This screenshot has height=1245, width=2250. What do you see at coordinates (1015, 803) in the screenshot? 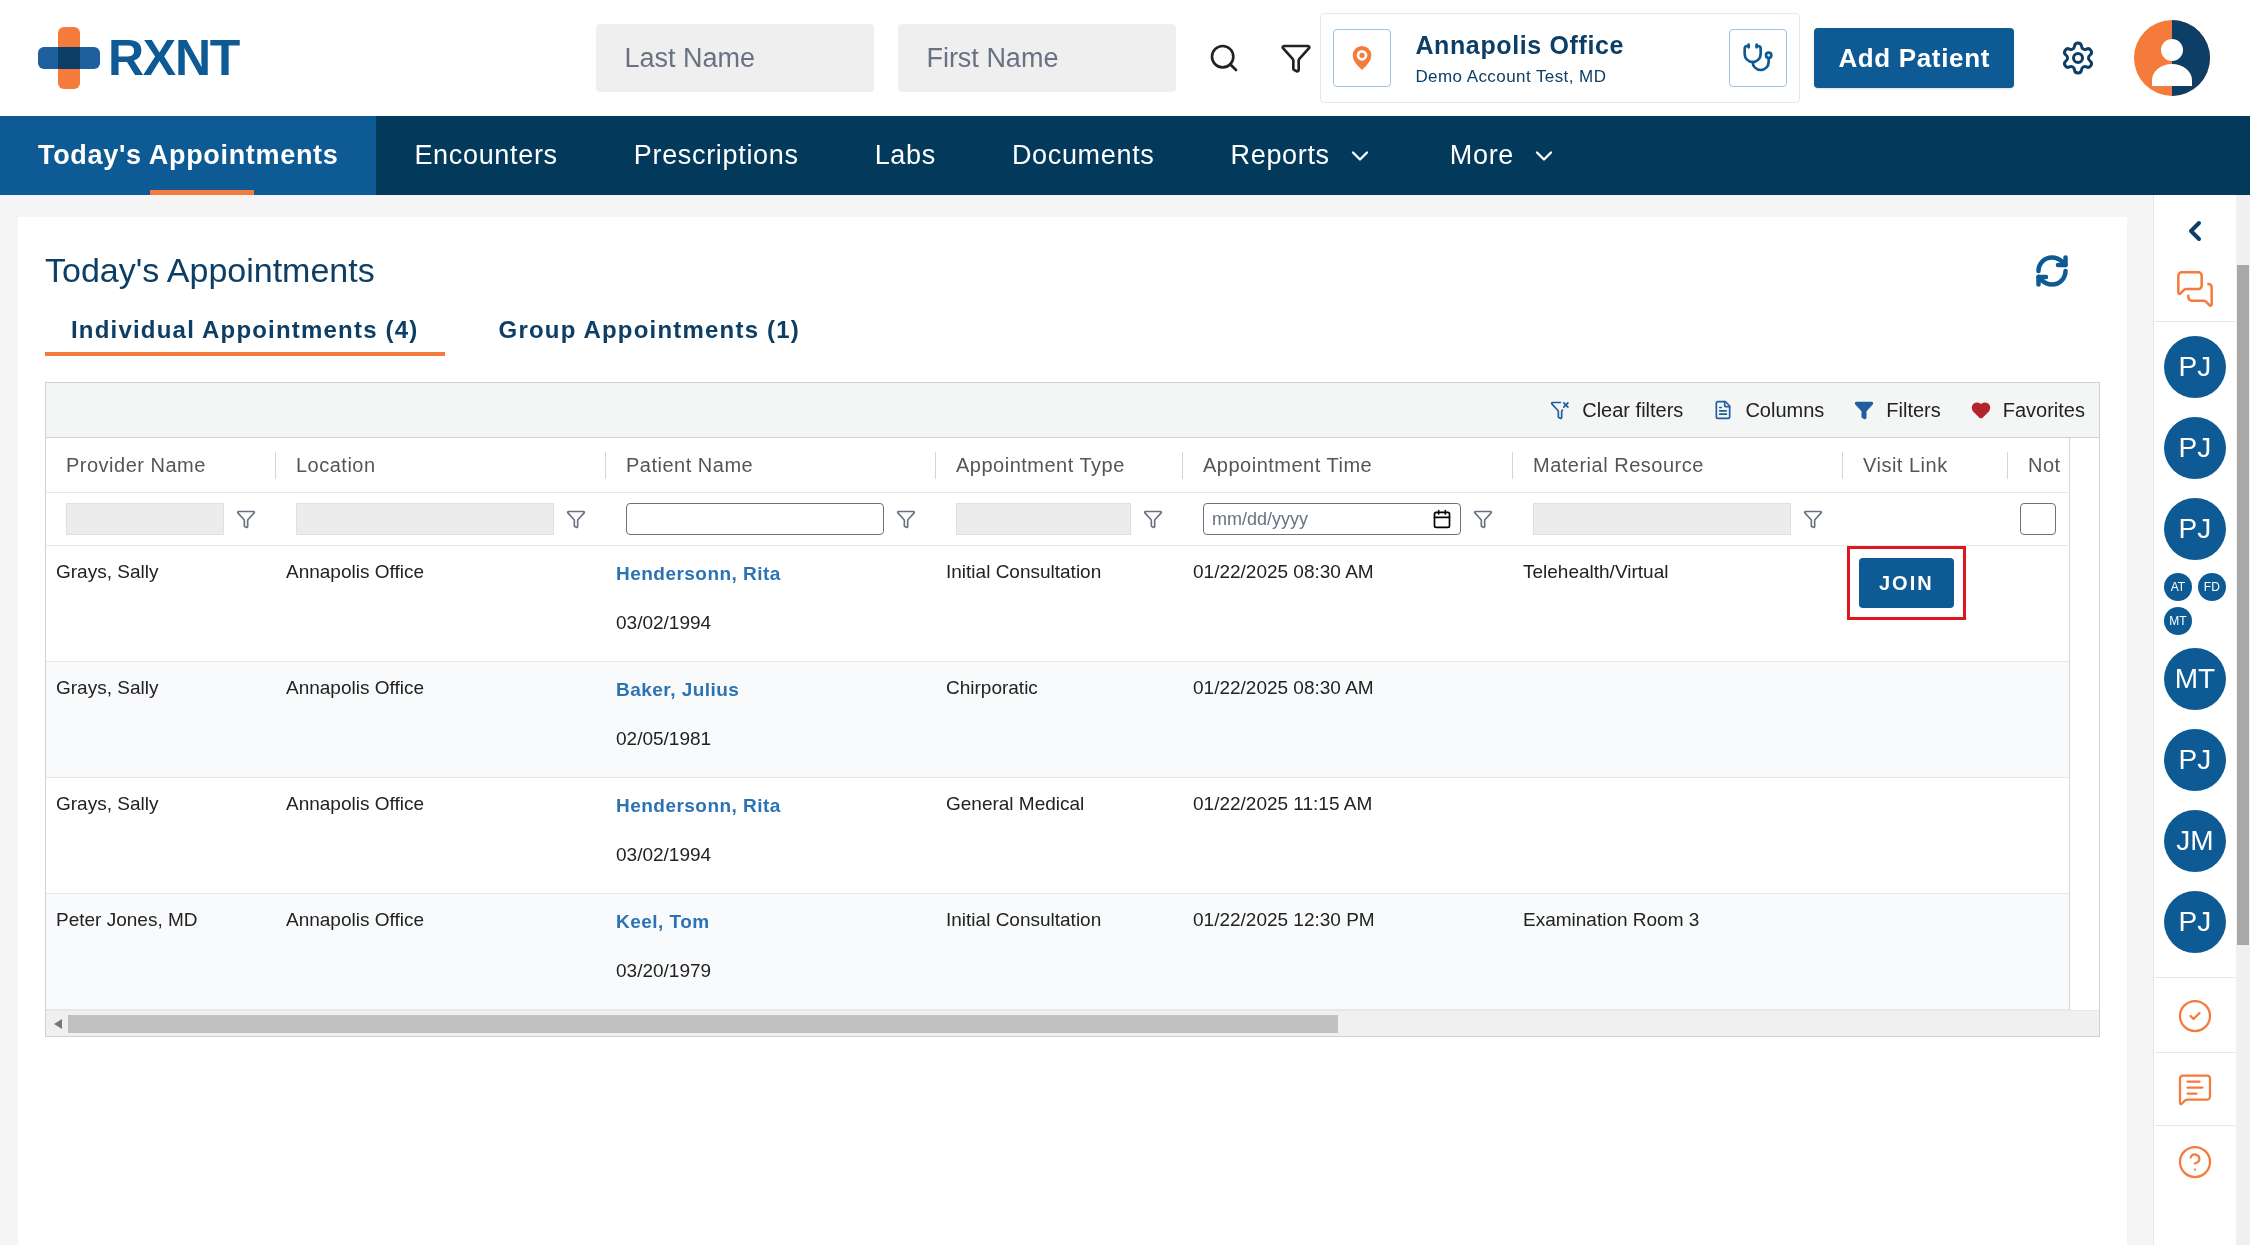
I see `table-cell: General Medical` at bounding box center [1015, 803].